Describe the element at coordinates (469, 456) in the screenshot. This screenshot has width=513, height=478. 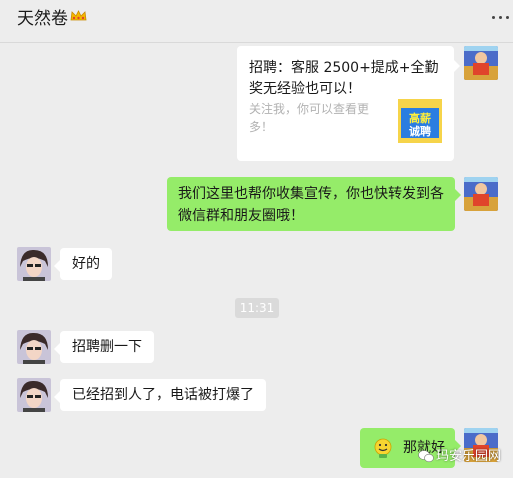
I see `watermark-text: 玛安乐园网` at that location.